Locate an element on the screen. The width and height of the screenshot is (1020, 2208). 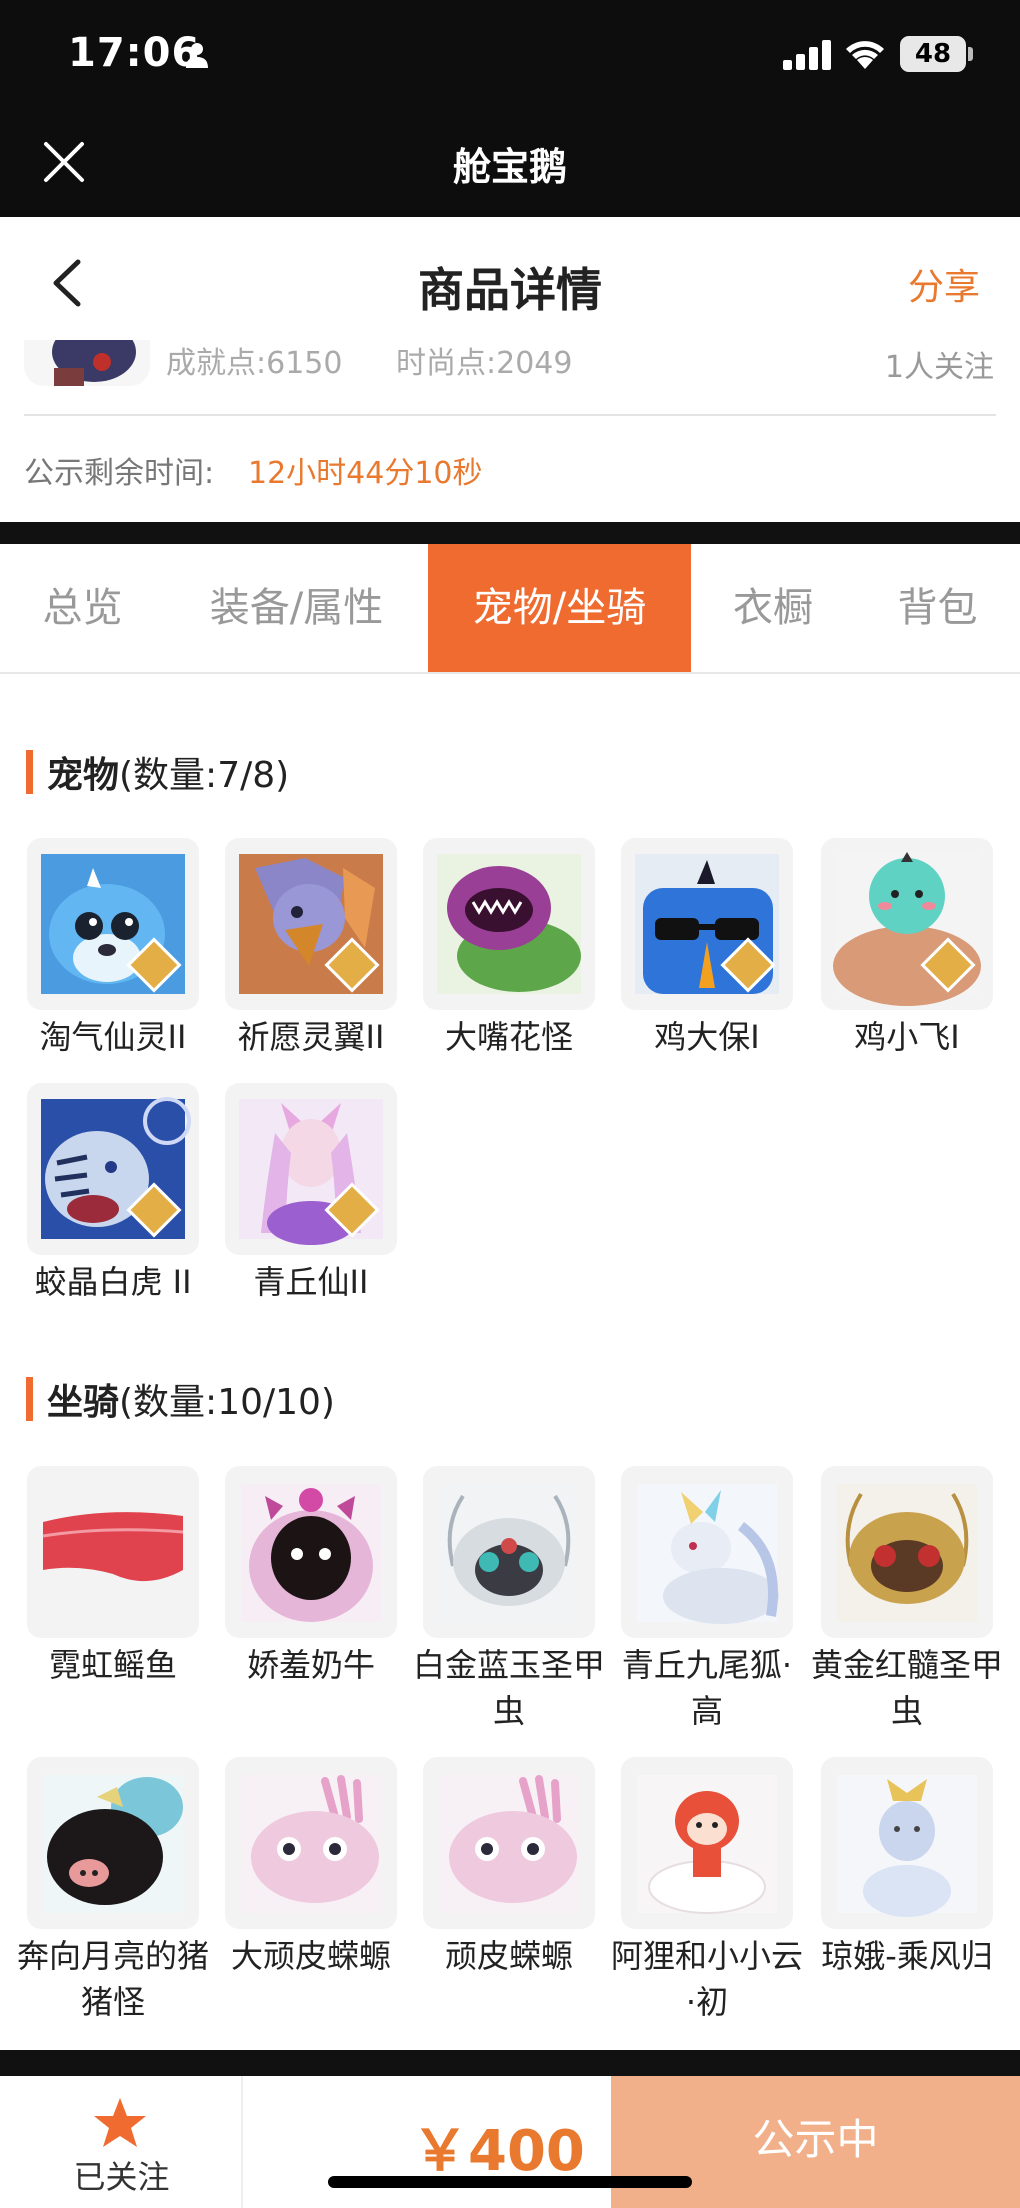
mount-item: 娇羞奶牛 is located at coordinates (311, 1577).